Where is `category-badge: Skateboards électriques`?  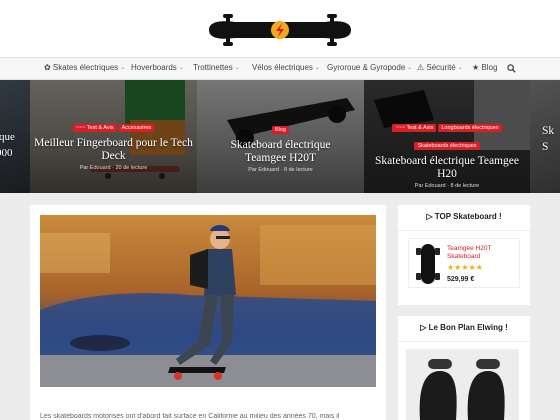
category-badge: Skateboards électriques is located at coordinates (447, 146).